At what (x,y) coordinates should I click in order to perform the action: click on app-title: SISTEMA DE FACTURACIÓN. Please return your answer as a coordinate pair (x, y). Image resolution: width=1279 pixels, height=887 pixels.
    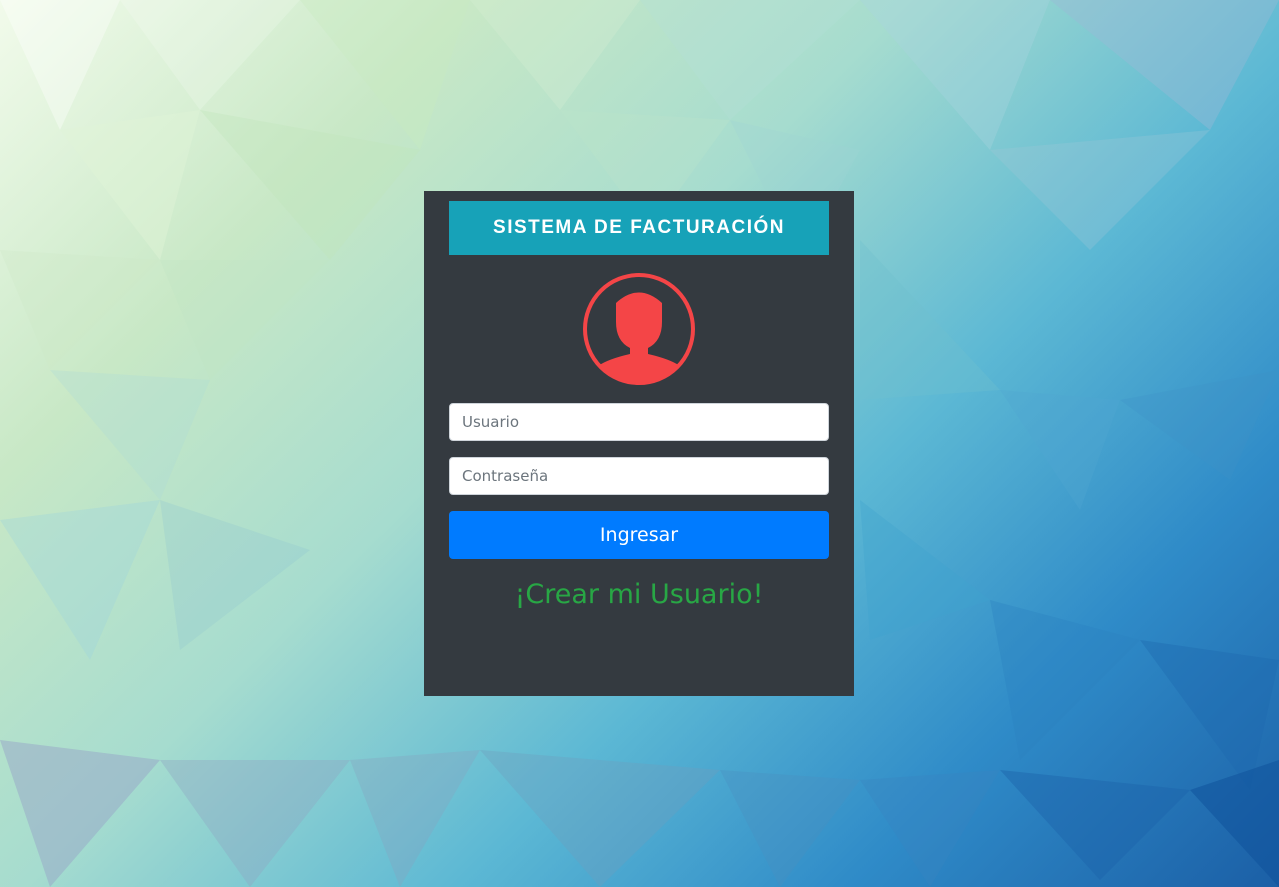
    Looking at the image, I should click on (639, 227).